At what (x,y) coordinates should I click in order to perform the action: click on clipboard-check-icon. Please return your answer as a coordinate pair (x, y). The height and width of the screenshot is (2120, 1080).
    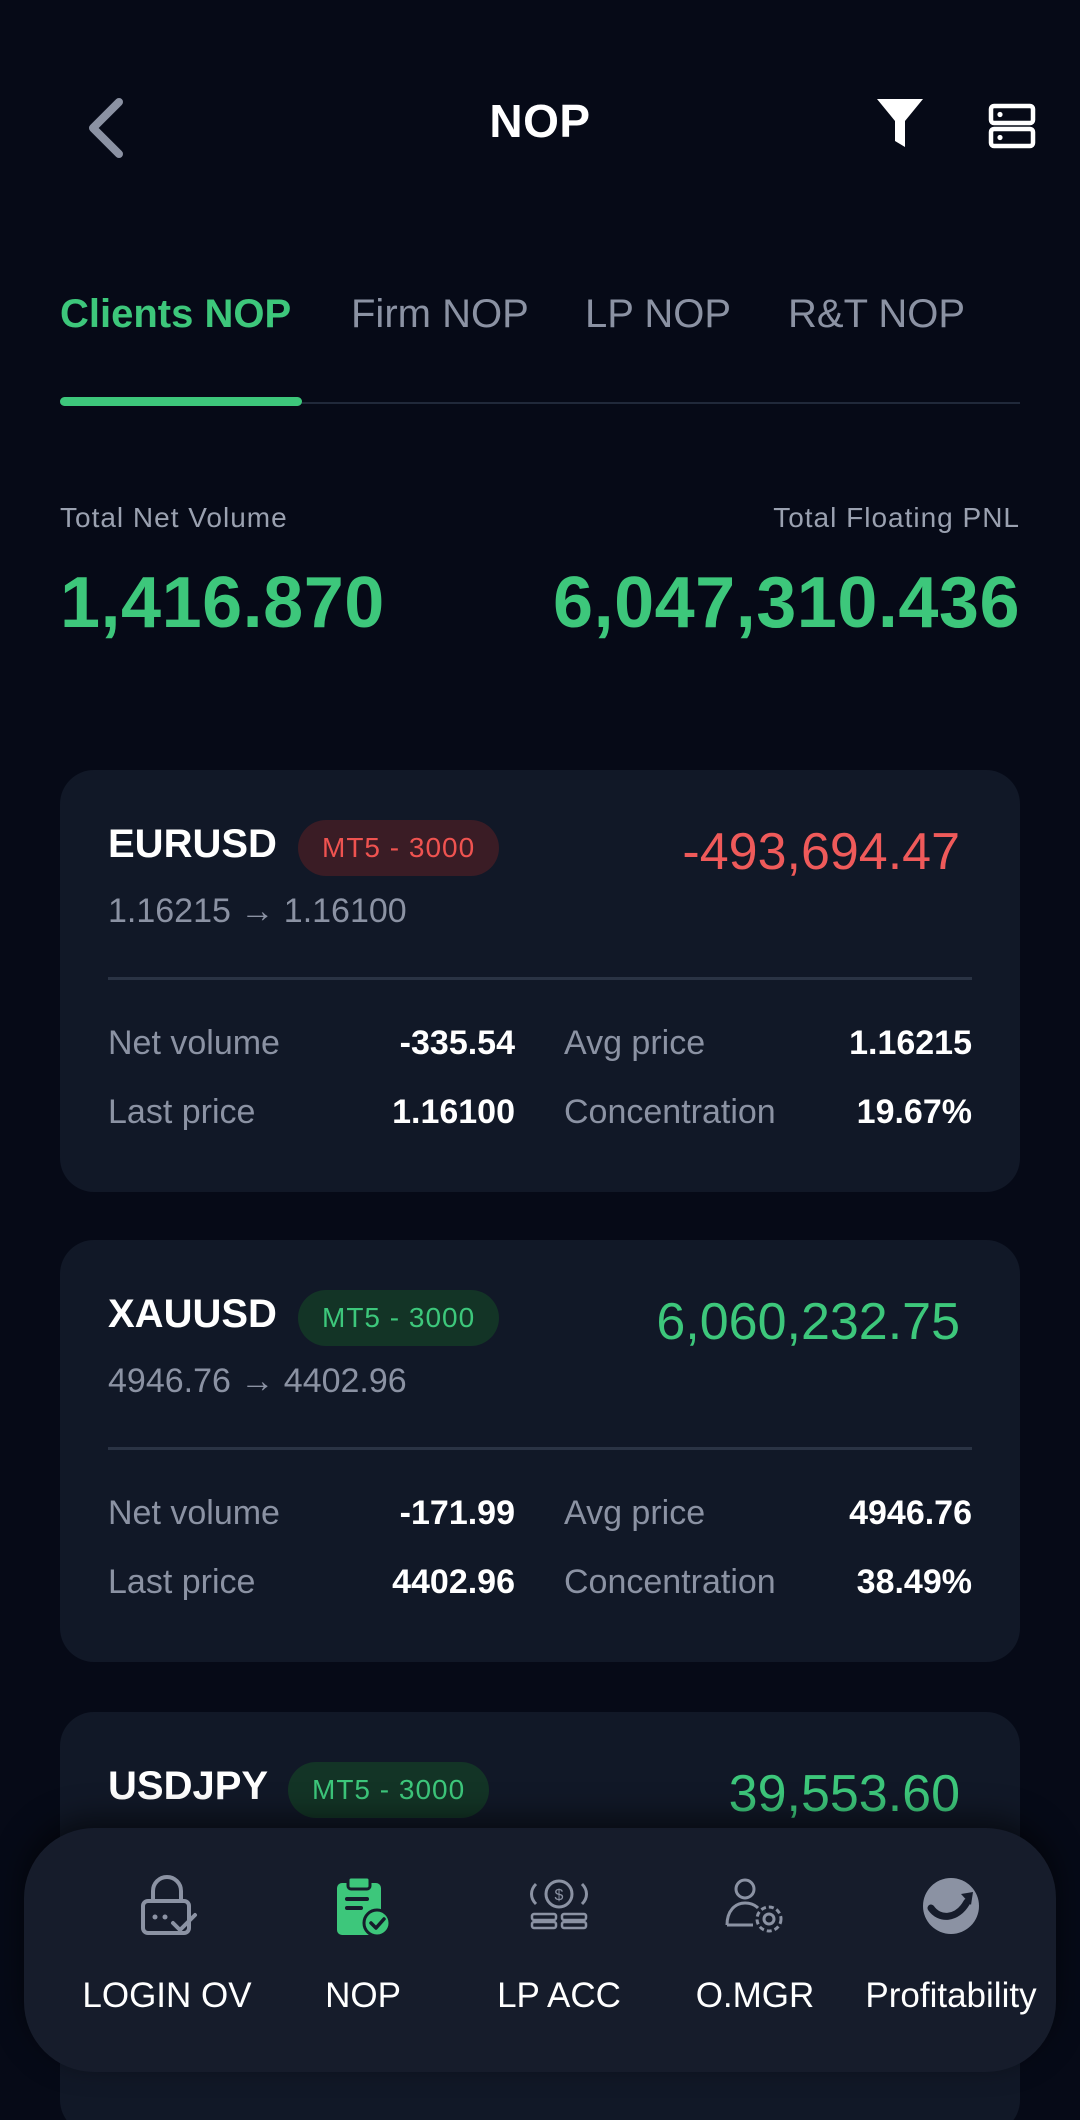
    Looking at the image, I should click on (364, 1906).